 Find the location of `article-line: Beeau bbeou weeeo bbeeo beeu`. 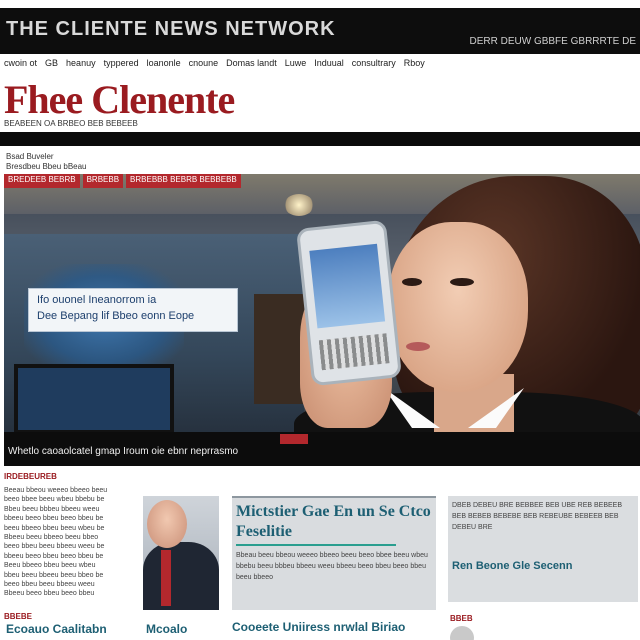

article-line: Beeau bbeou weeeo bbeeo beeu is located at coordinates (56, 490).